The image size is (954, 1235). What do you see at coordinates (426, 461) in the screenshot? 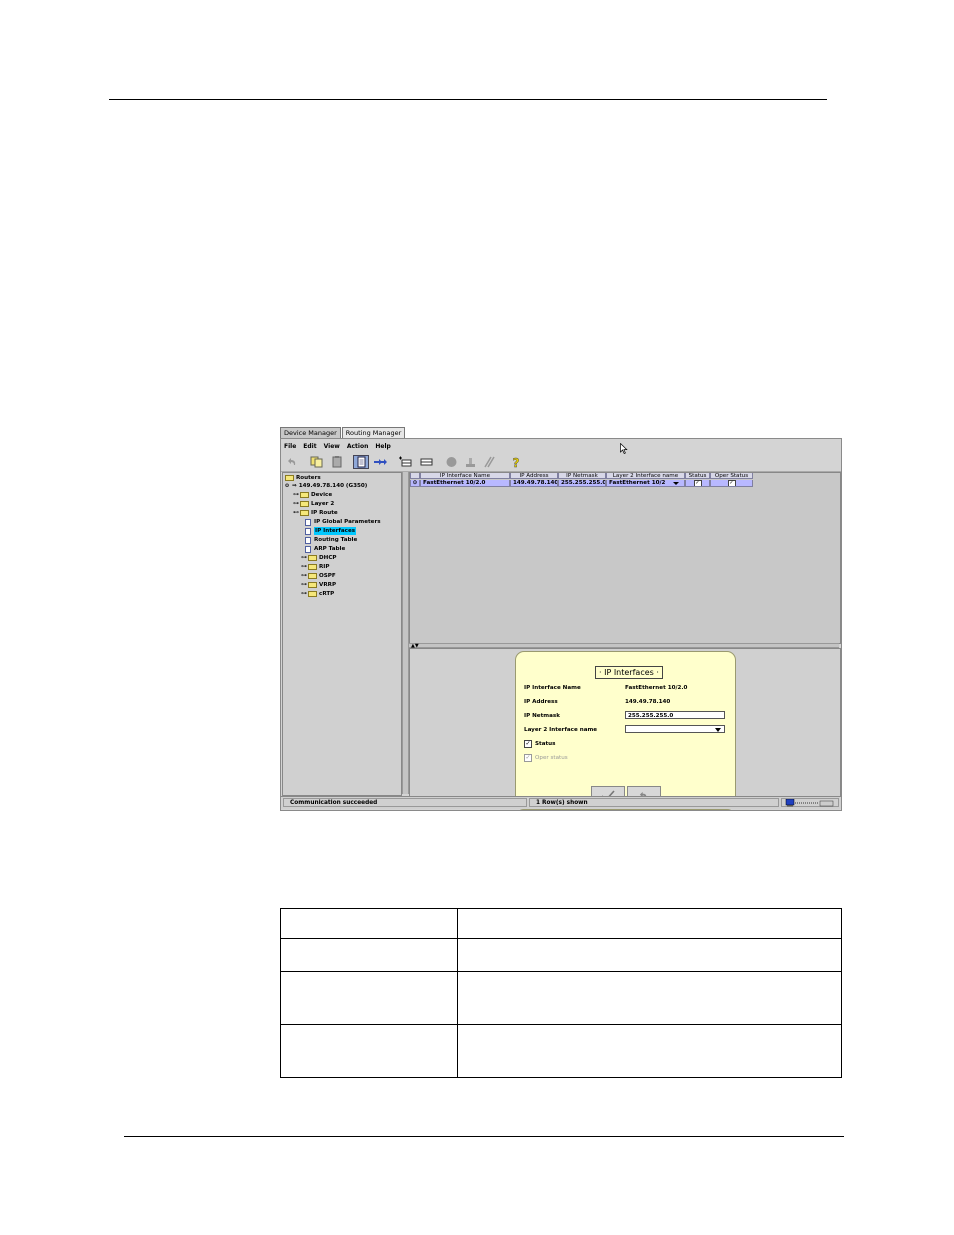
I see `table-row-icon` at bounding box center [426, 461].